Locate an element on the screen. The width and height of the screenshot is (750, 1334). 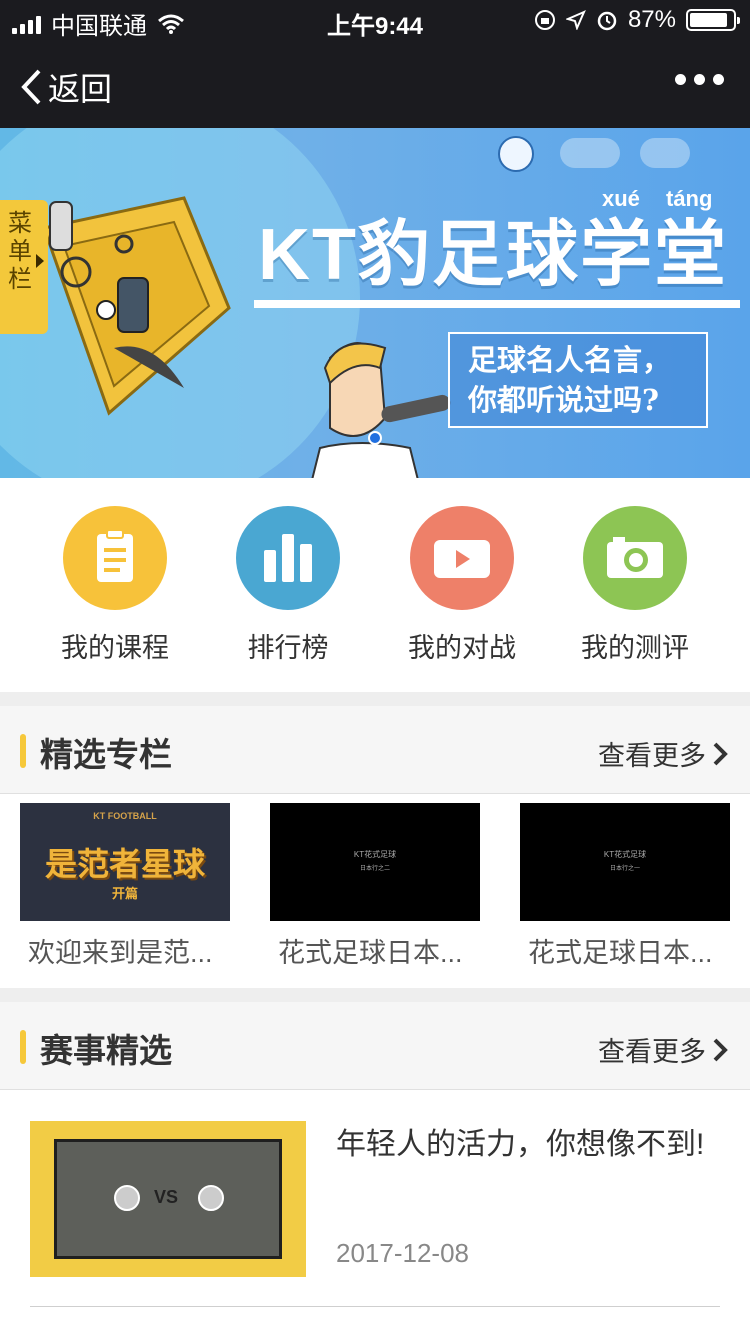
chevron-left-icon is located at coordinates (31, 87).